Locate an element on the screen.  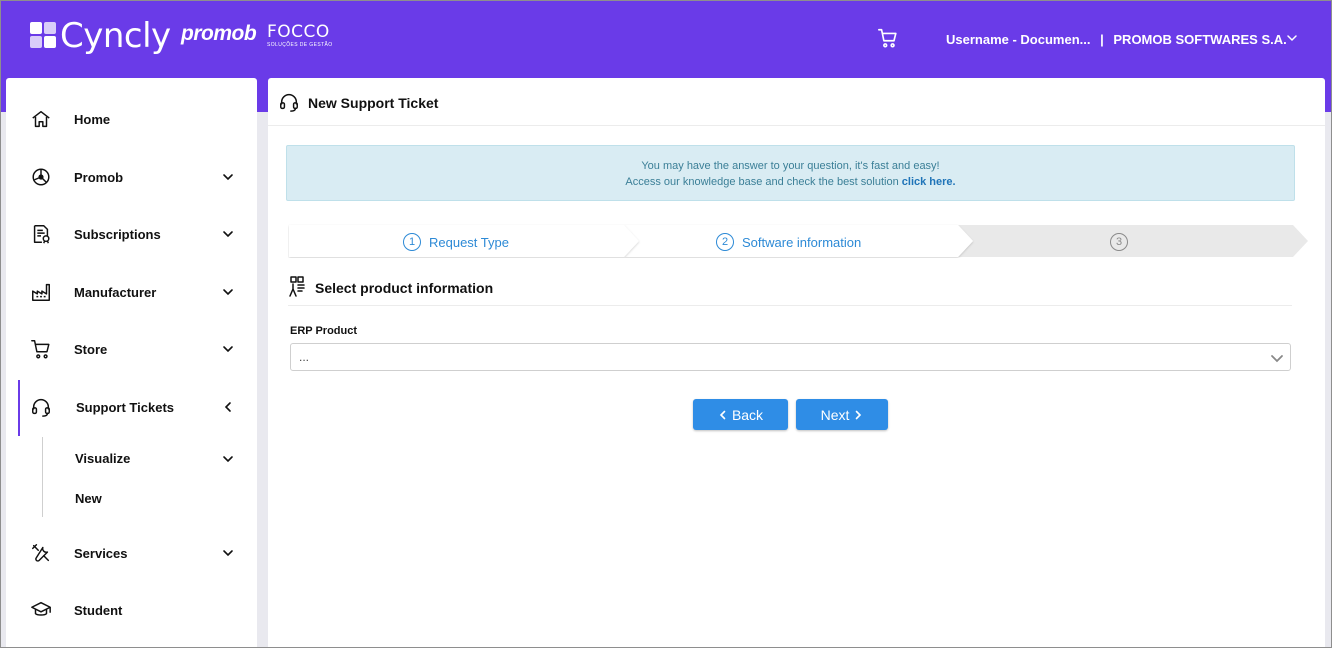
section-title: Select product information is located at coordinates (404, 288).